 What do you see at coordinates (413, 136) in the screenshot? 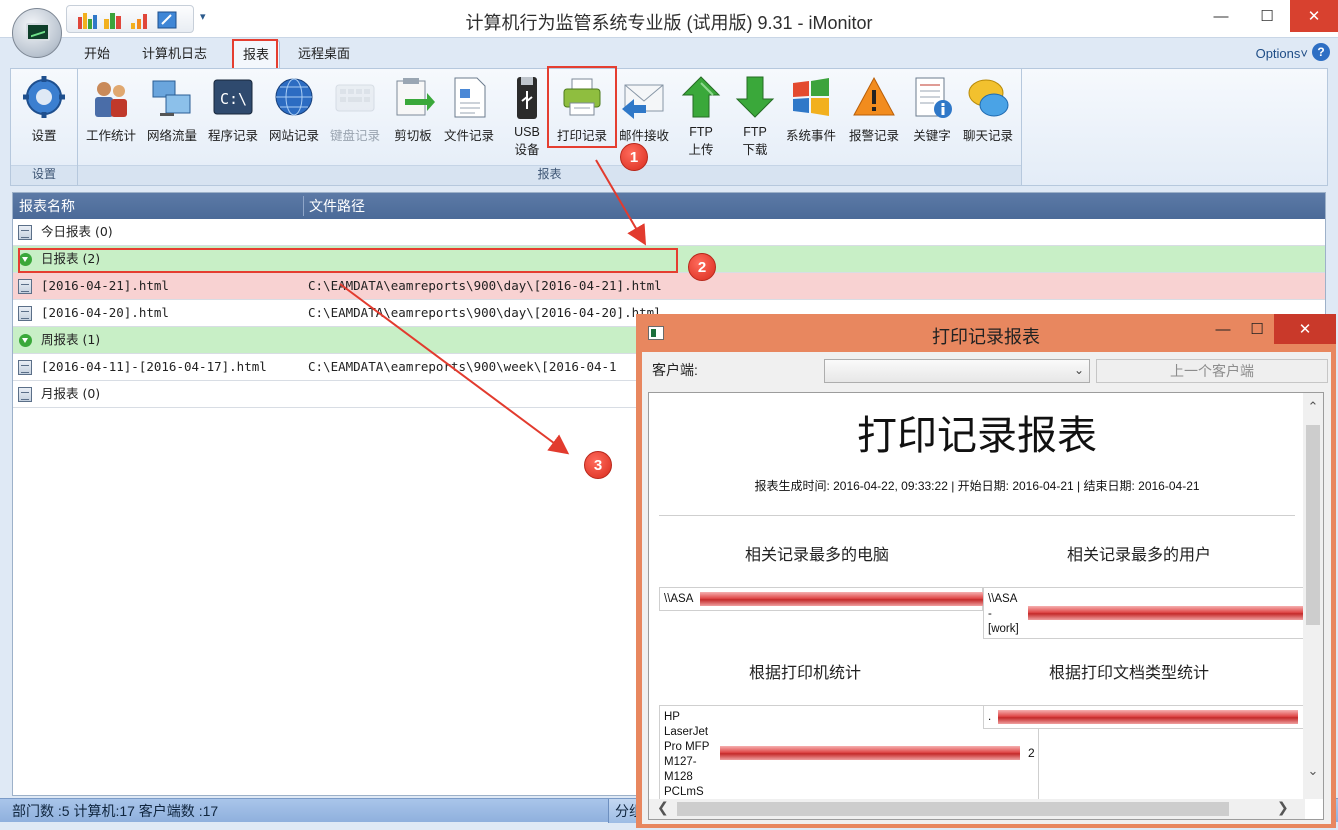
I see `ribbon-button-label: 剪切板` at bounding box center [413, 136].